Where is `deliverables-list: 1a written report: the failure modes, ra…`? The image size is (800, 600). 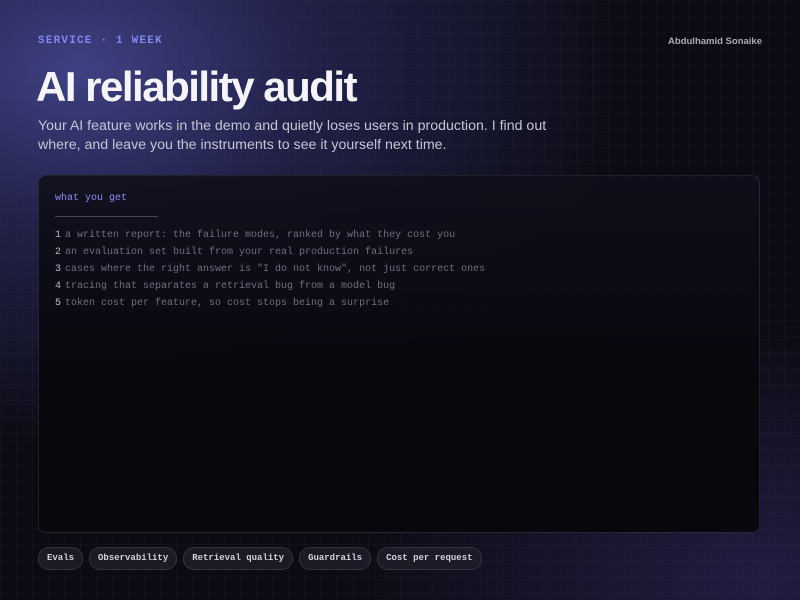
deliverables-list: 1a written report: the failure modes, ra… is located at coordinates (399, 269).